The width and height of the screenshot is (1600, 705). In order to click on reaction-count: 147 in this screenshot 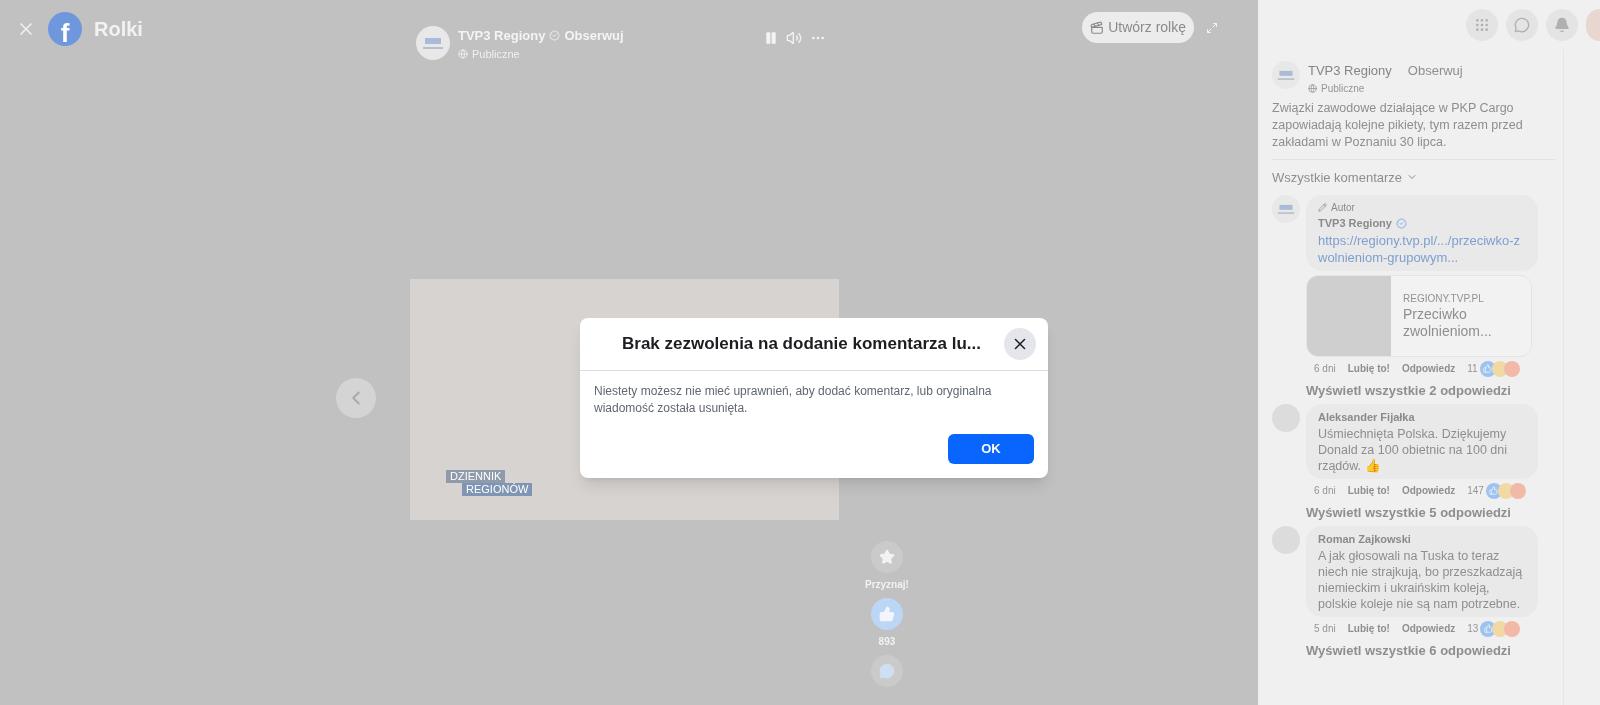, I will do `click(1475, 491)`.